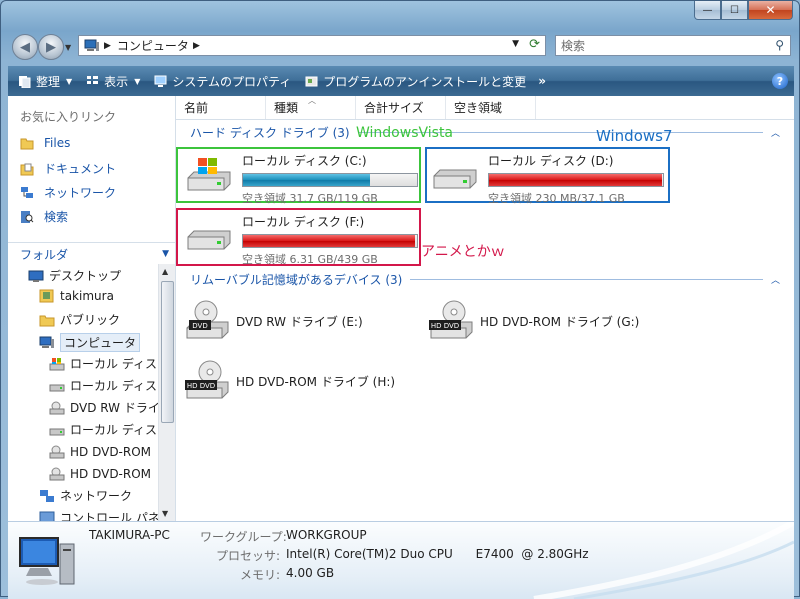  What do you see at coordinates (68, 47) in the screenshot?
I see `recent-pages-dropdown: ▼` at bounding box center [68, 47].